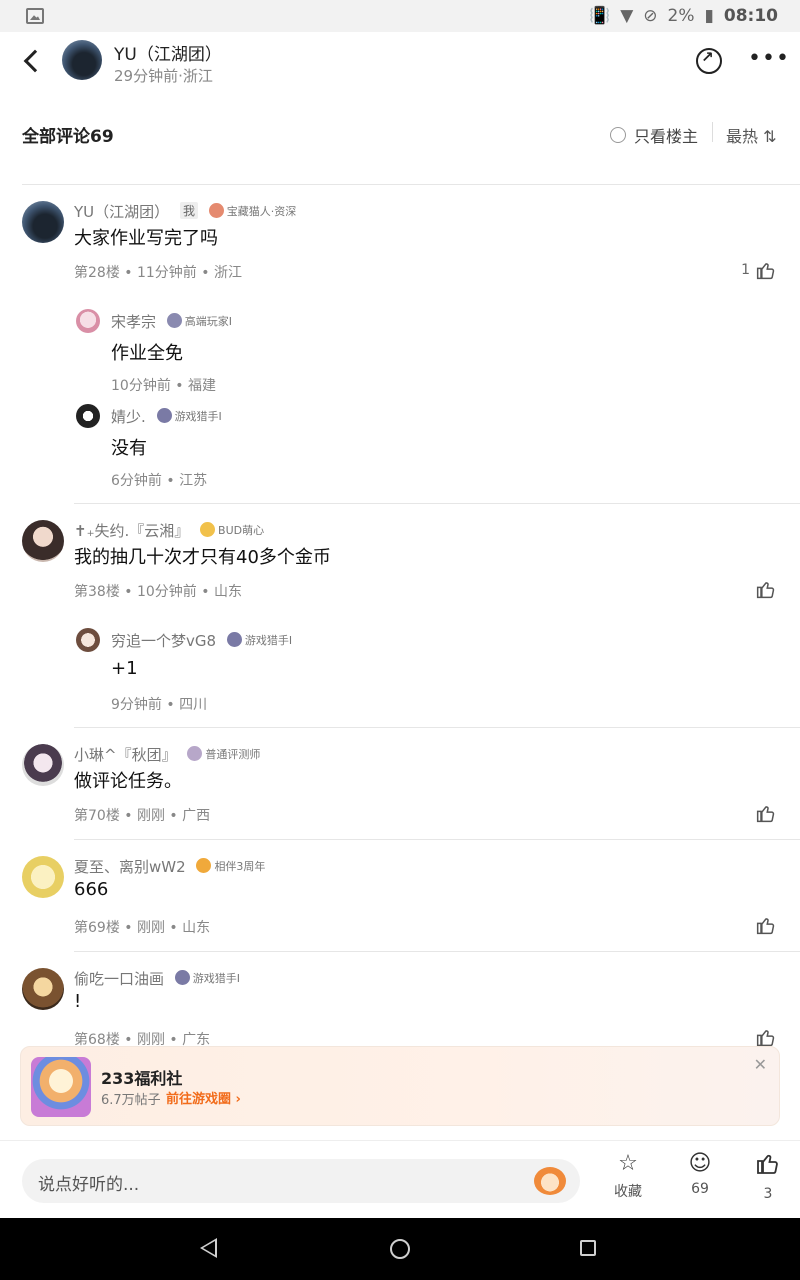 This screenshot has width=800, height=1280. I want to click on vibrate-icon: 📳, so click(600, 16).